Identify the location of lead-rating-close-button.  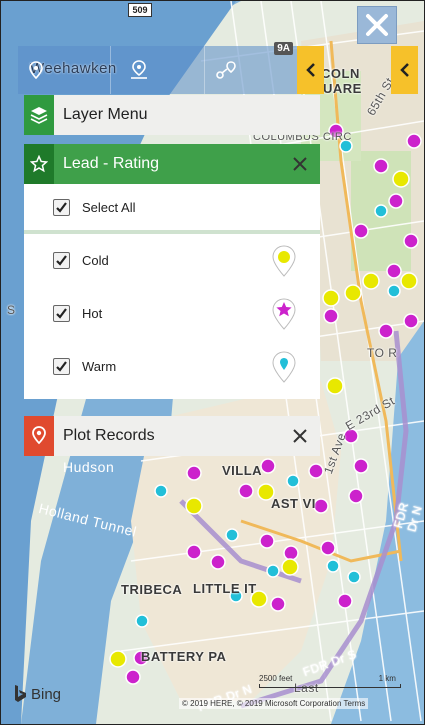
(300, 164).